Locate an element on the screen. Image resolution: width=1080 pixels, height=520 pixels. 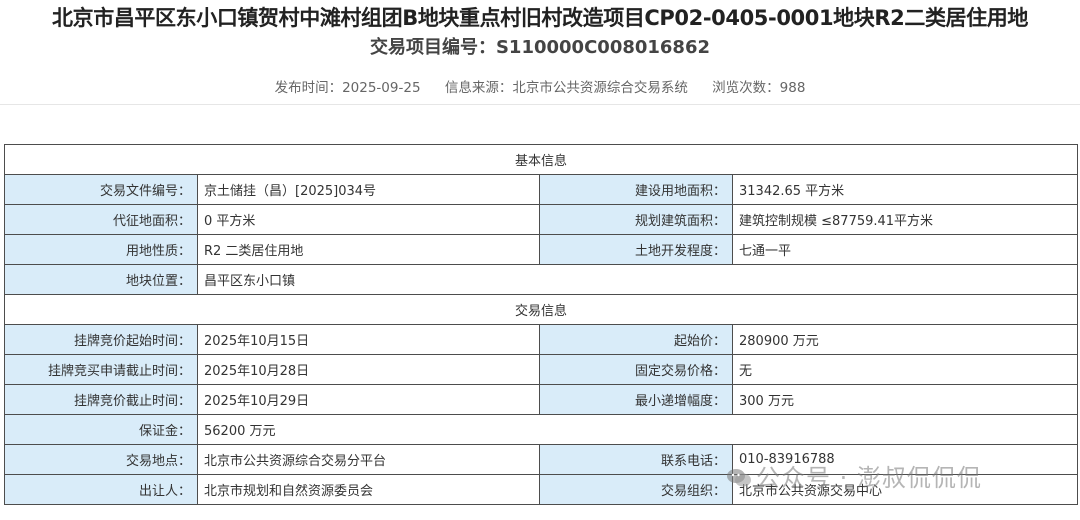
field-value: 昌平区东小口镇 is located at coordinates (637, 279).